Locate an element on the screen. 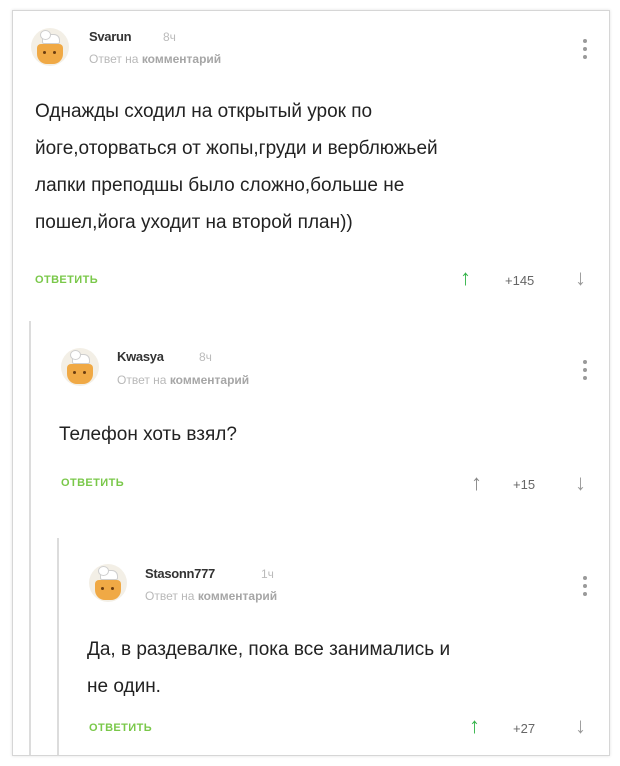  comment-text-line: не один. is located at coordinates (124, 686).